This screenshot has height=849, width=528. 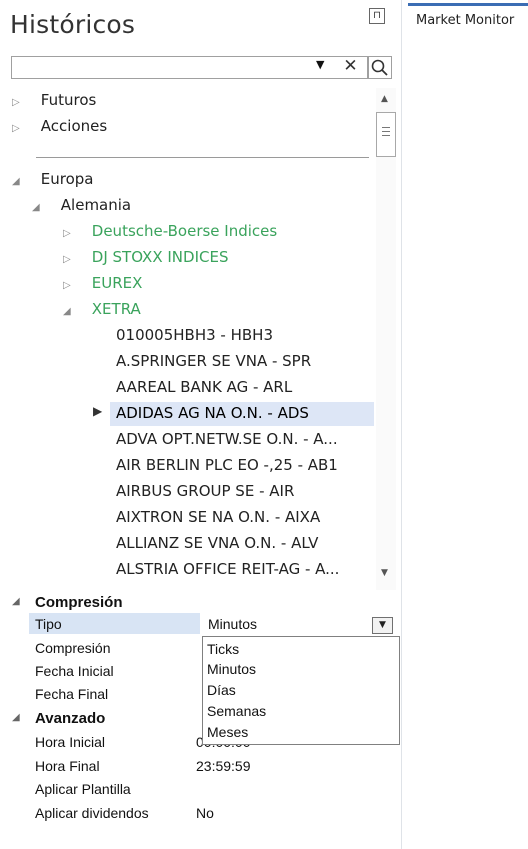 What do you see at coordinates (74, 671) in the screenshot?
I see `fecha-inicial-label: Fecha Inicial` at bounding box center [74, 671].